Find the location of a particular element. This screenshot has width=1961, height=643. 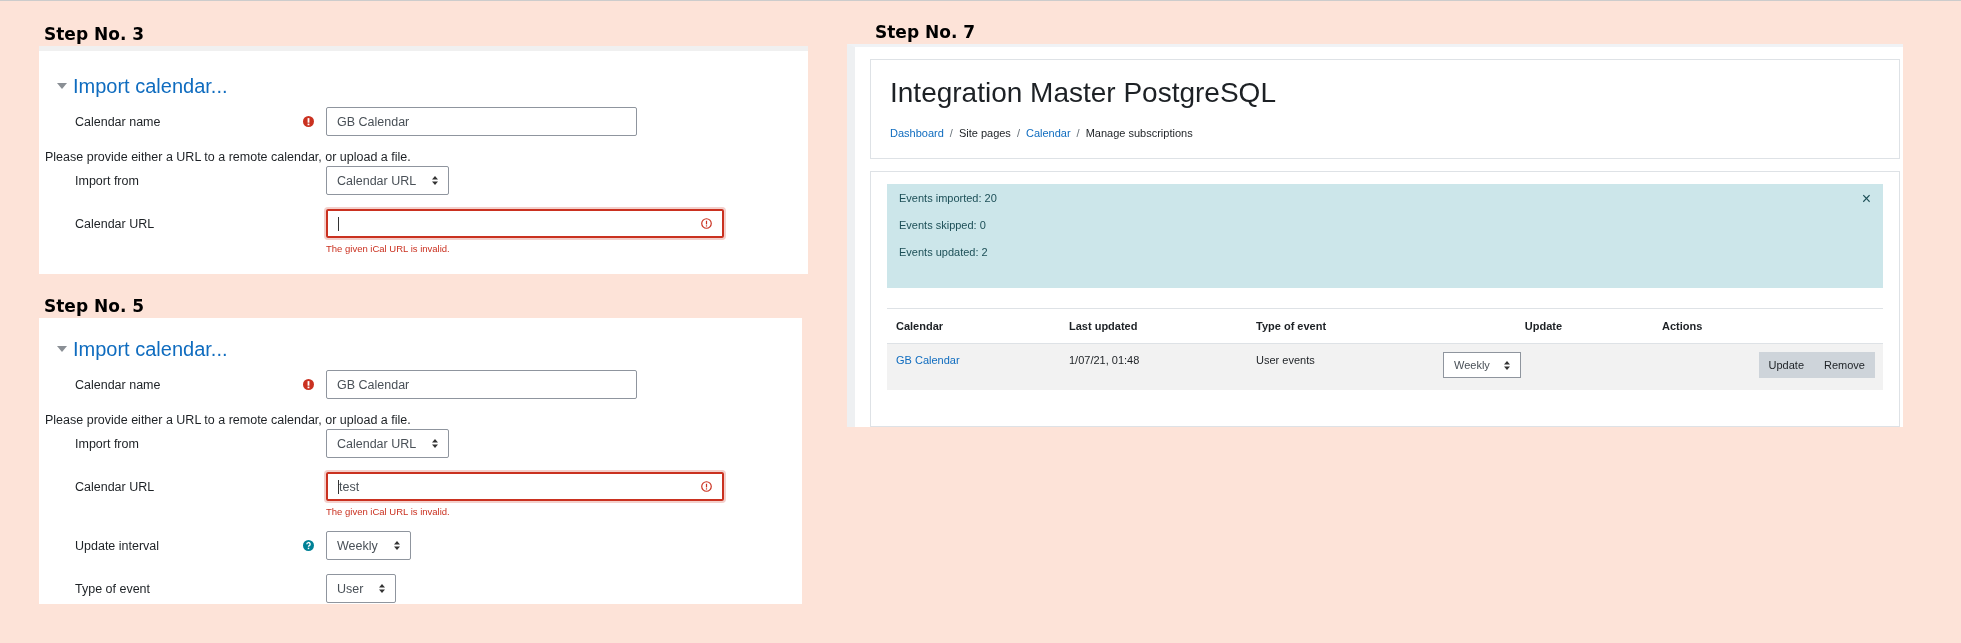

alert-text: Events imported: 20 is located at coordinates (948, 198).